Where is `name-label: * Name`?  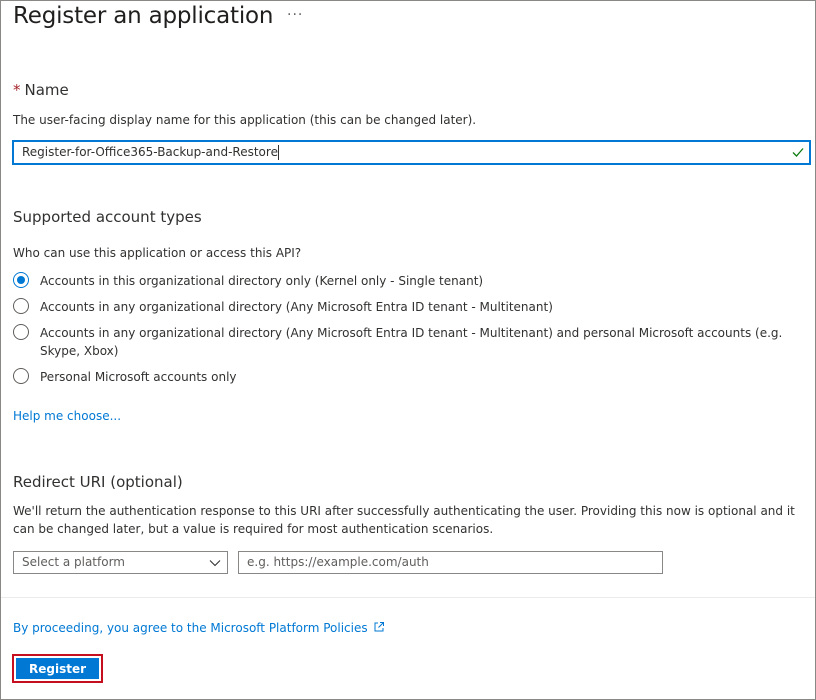
name-label: * Name is located at coordinates (41, 90).